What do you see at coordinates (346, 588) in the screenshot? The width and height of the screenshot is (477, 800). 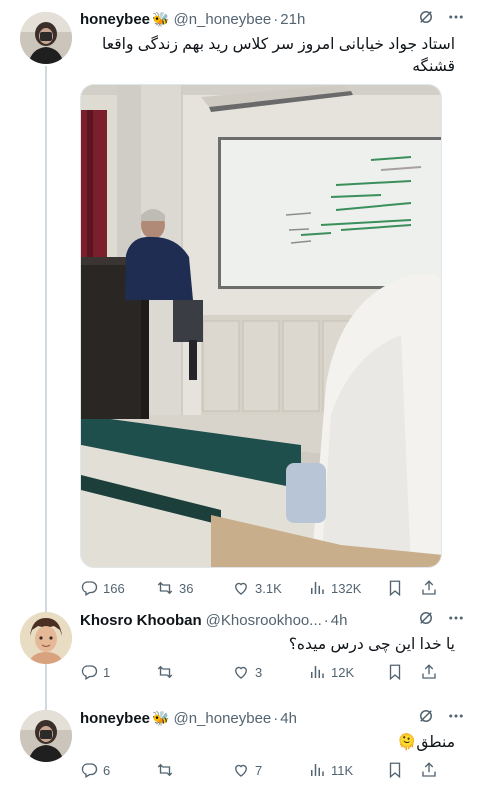 I see `views-count: 132K` at bounding box center [346, 588].